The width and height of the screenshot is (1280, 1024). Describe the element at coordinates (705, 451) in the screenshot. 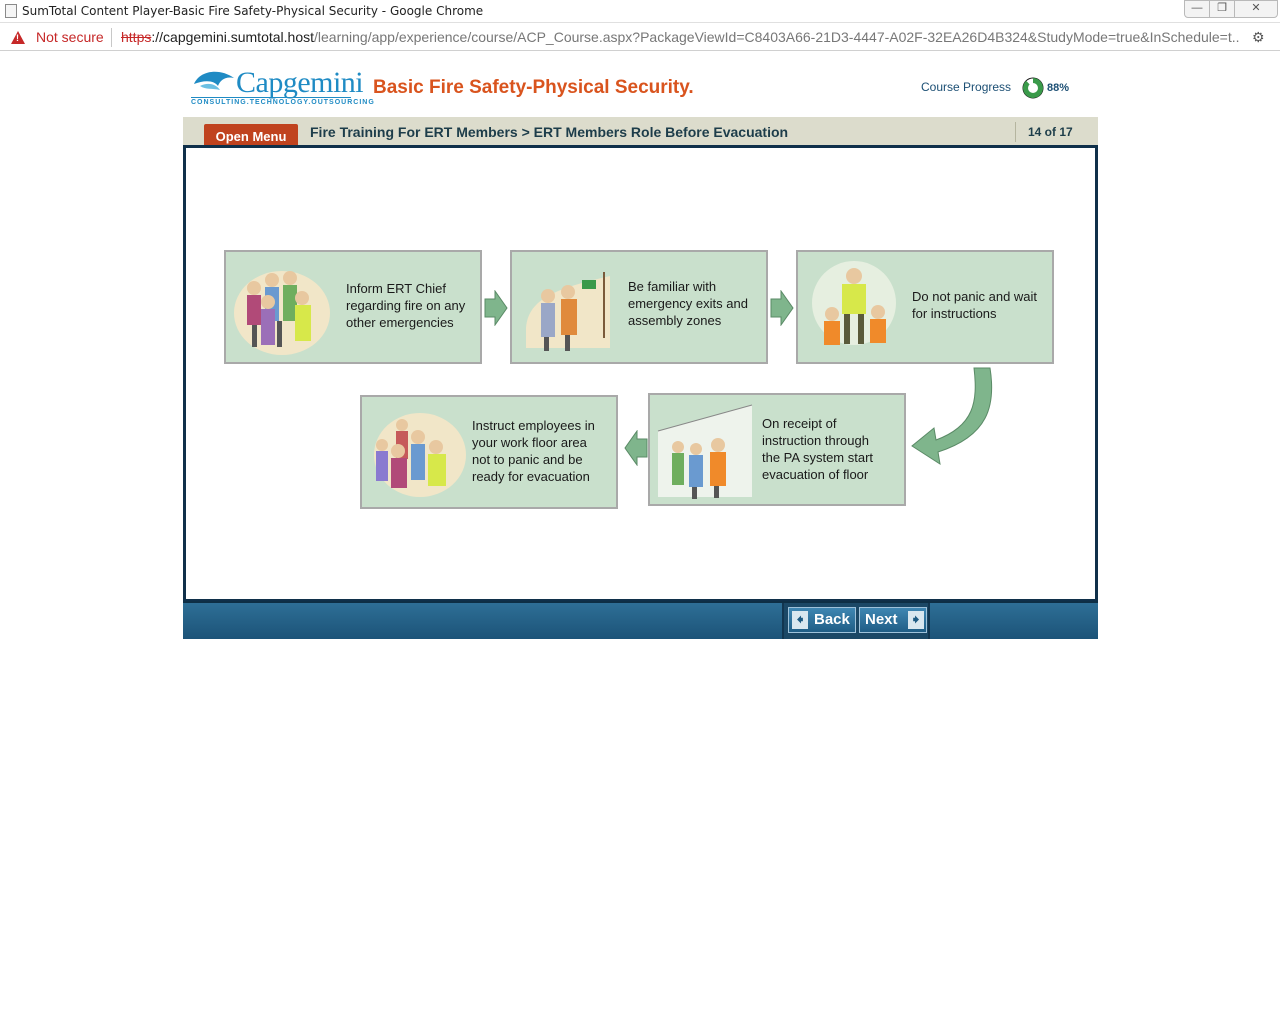

I see `pa-system-icon` at that location.